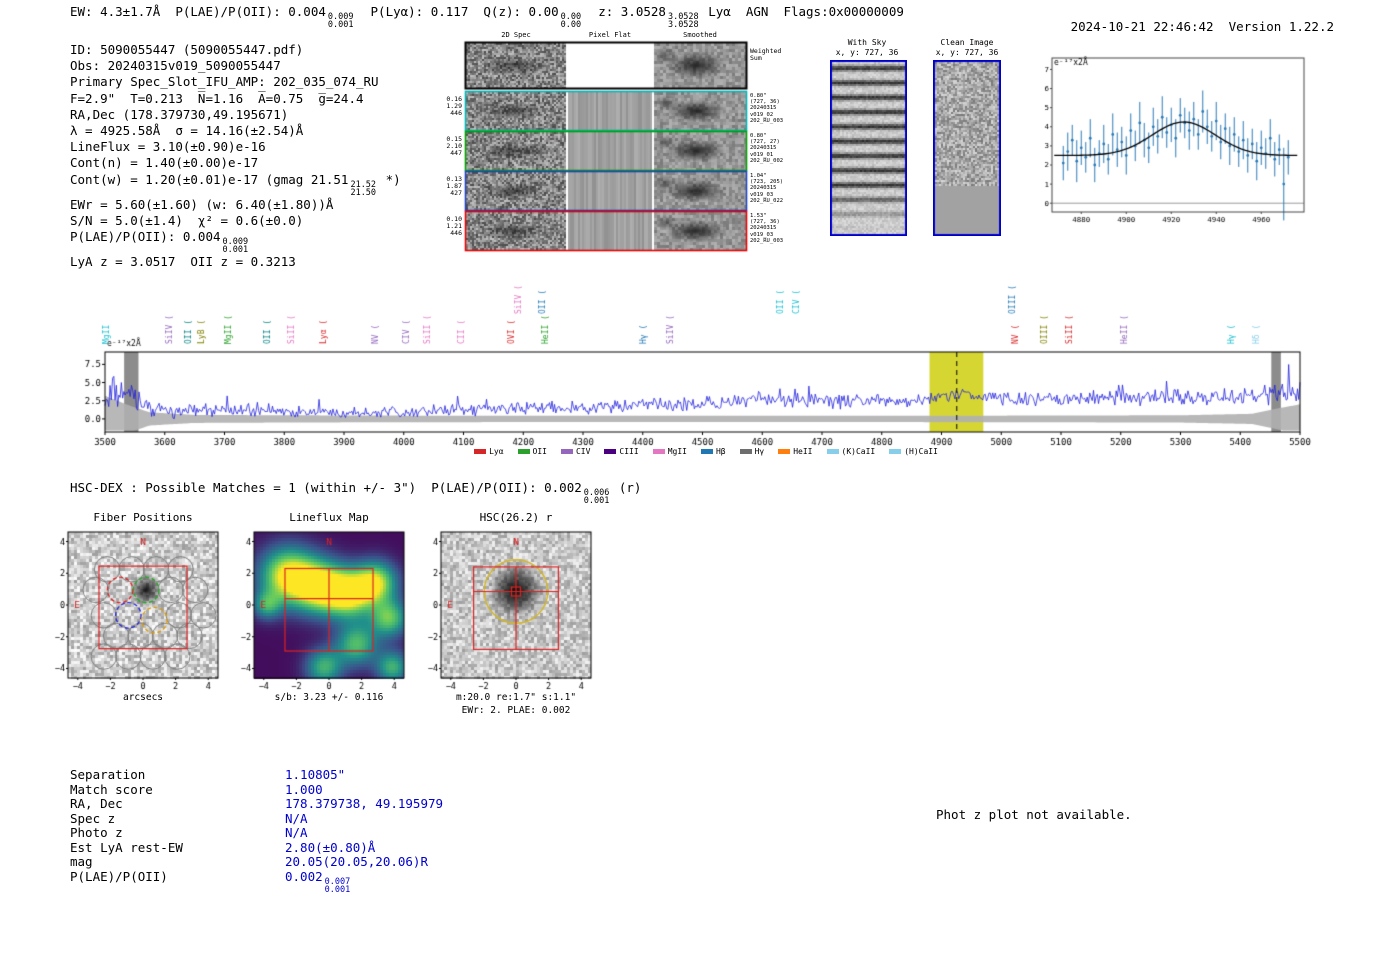 The width and height of the screenshot is (1400, 953). I want to click on cutout-row-weights: 0.15 2.10 447, so click(454, 146).